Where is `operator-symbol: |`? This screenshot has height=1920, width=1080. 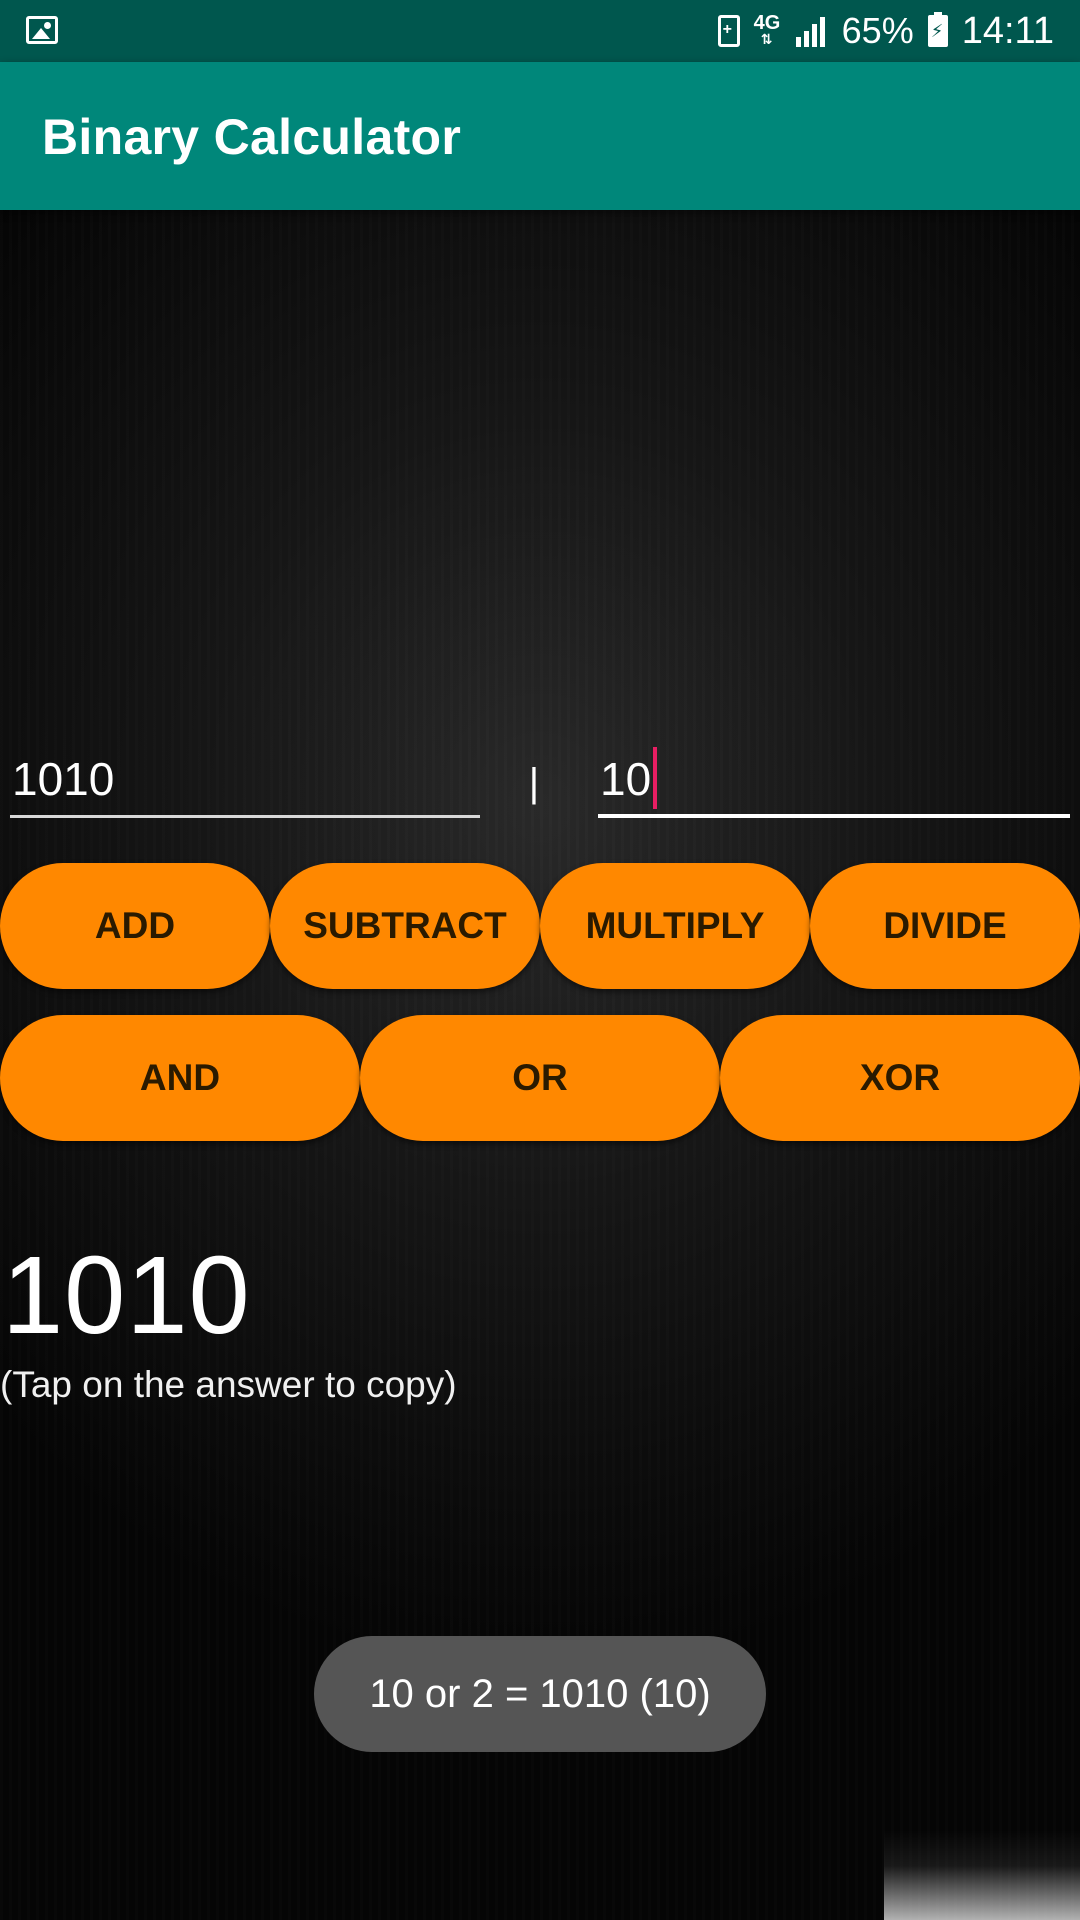 operator-symbol: | is located at coordinates (534, 783).